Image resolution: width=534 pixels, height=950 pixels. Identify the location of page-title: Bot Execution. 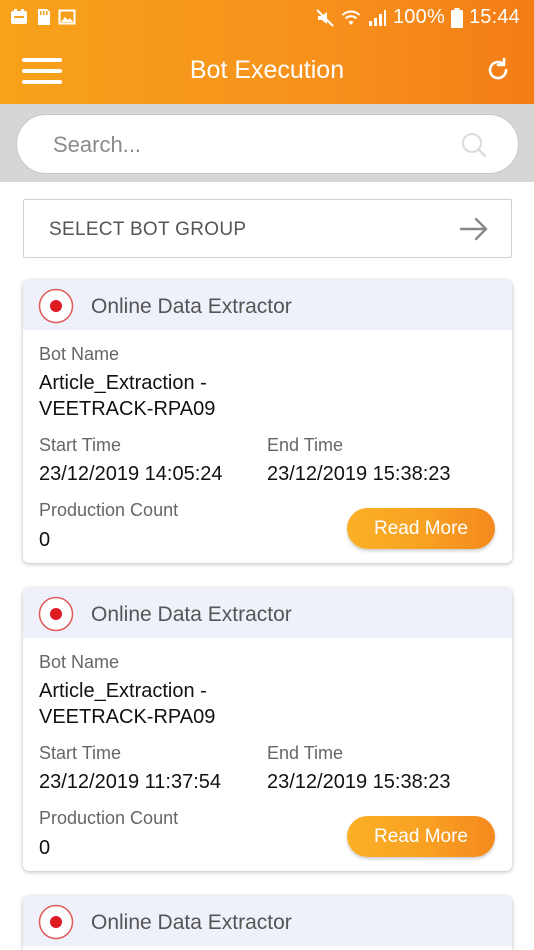
(267, 70).